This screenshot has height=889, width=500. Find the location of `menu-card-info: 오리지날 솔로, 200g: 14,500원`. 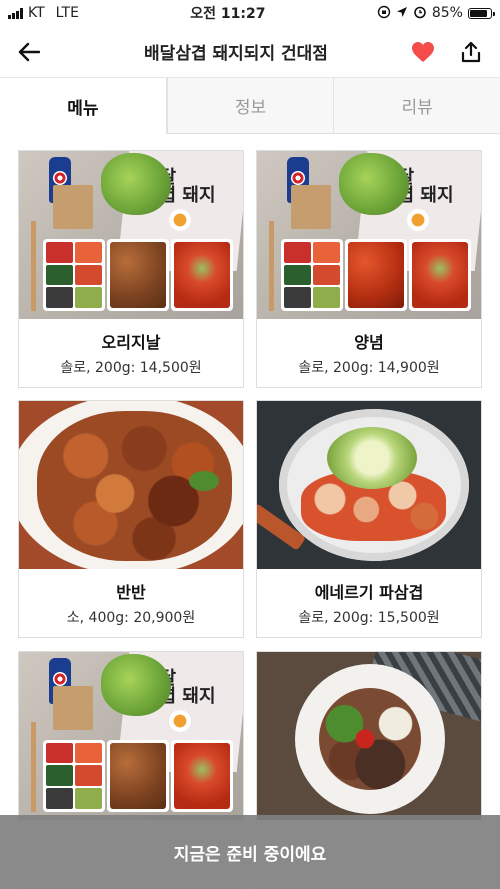

menu-card-info: 오리지날 솔로, 200g: 14,500원 is located at coordinates (131, 353).